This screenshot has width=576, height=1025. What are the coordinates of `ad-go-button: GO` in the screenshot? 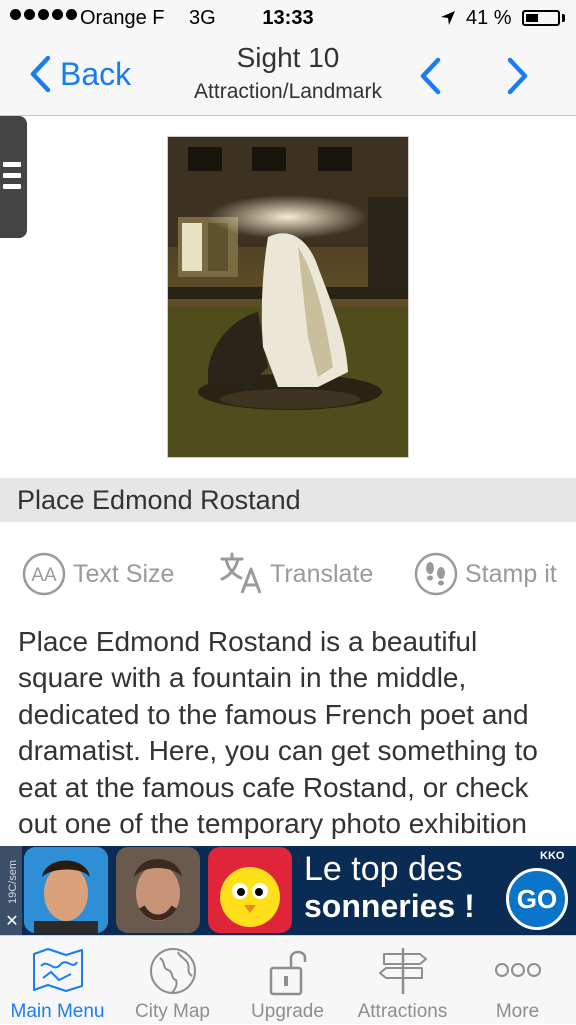 It's located at (537, 899).